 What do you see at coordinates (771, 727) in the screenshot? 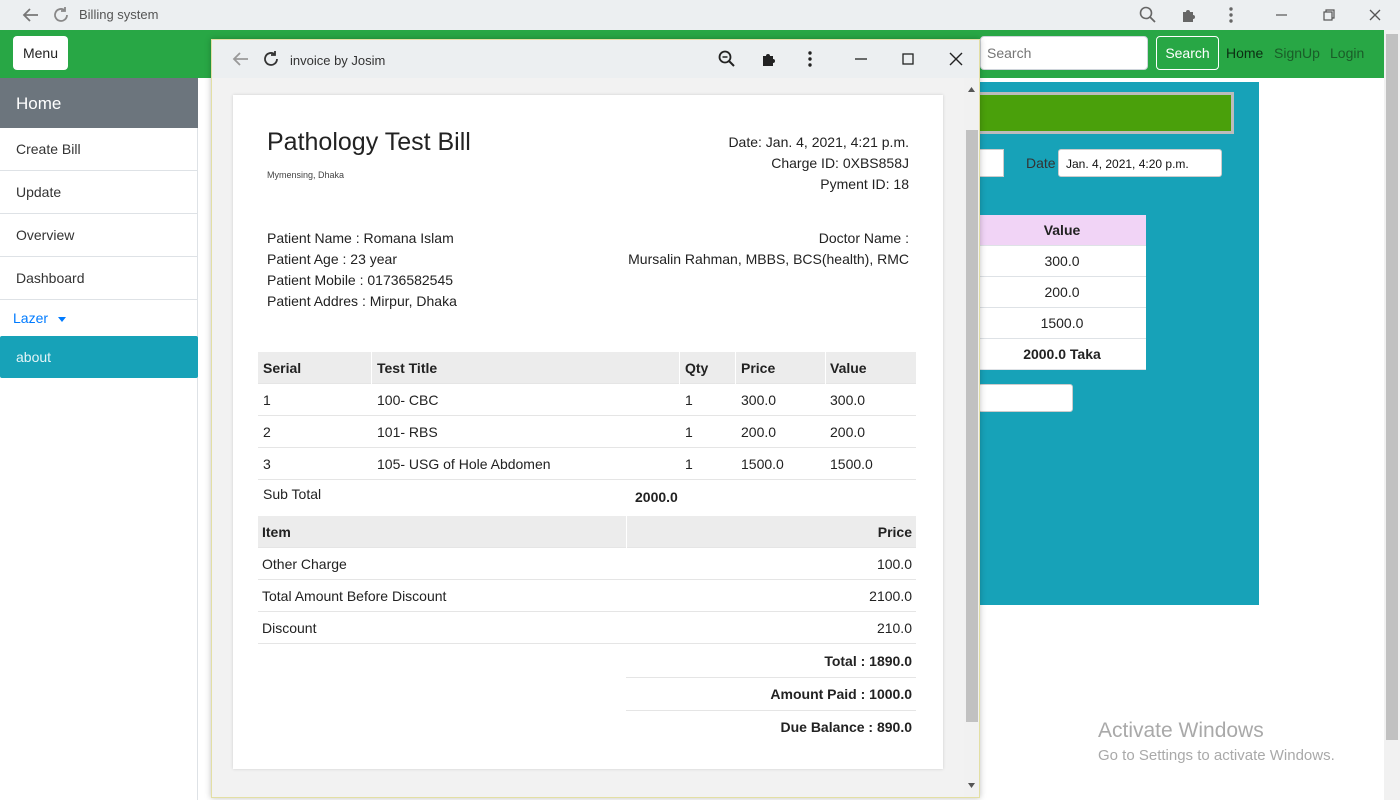
I see `due-balance-row: Due Balance : 890.0` at bounding box center [771, 727].